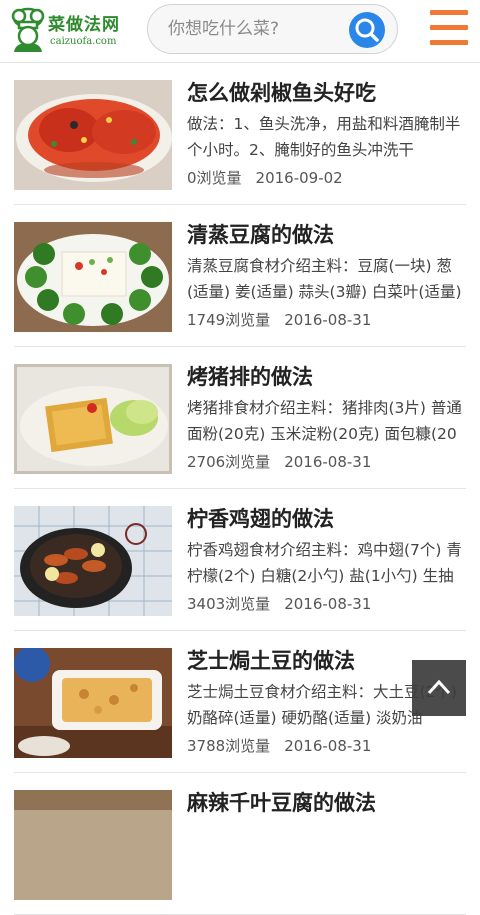  Describe the element at coordinates (214, 178) in the screenshot. I see `view-count: 0浏览量` at that location.